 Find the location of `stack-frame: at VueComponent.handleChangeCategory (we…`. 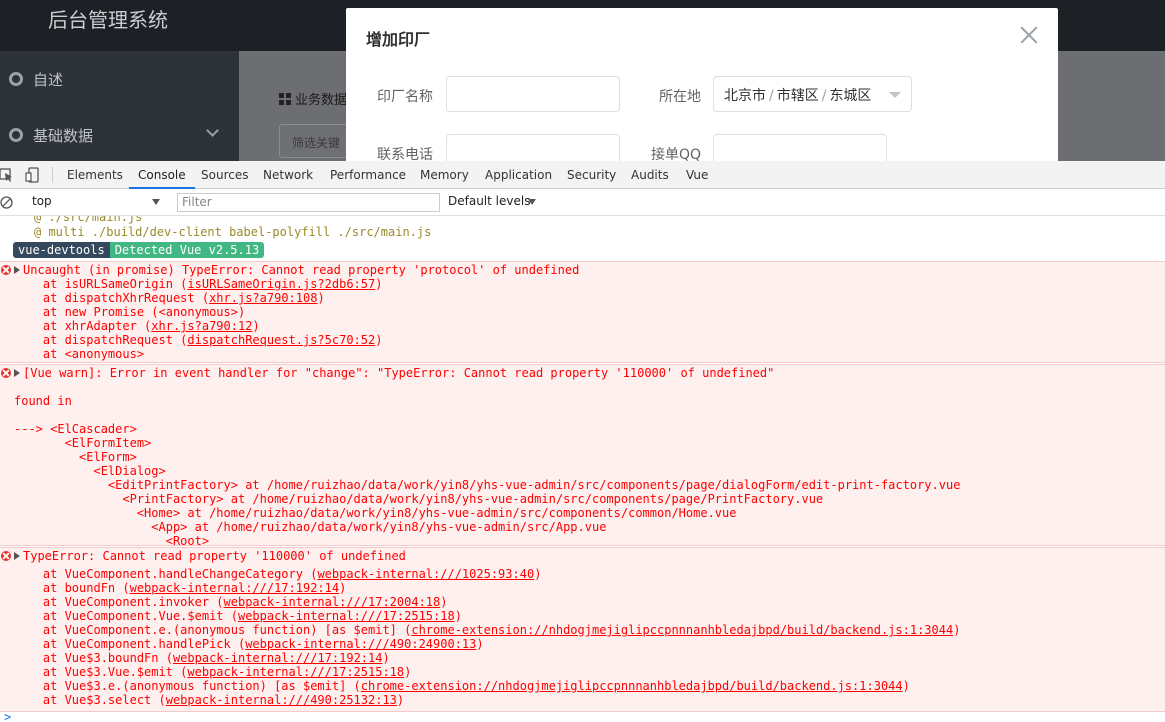

stack-frame: at VueComponent.handleChangeCategory (we… is located at coordinates (278, 574).